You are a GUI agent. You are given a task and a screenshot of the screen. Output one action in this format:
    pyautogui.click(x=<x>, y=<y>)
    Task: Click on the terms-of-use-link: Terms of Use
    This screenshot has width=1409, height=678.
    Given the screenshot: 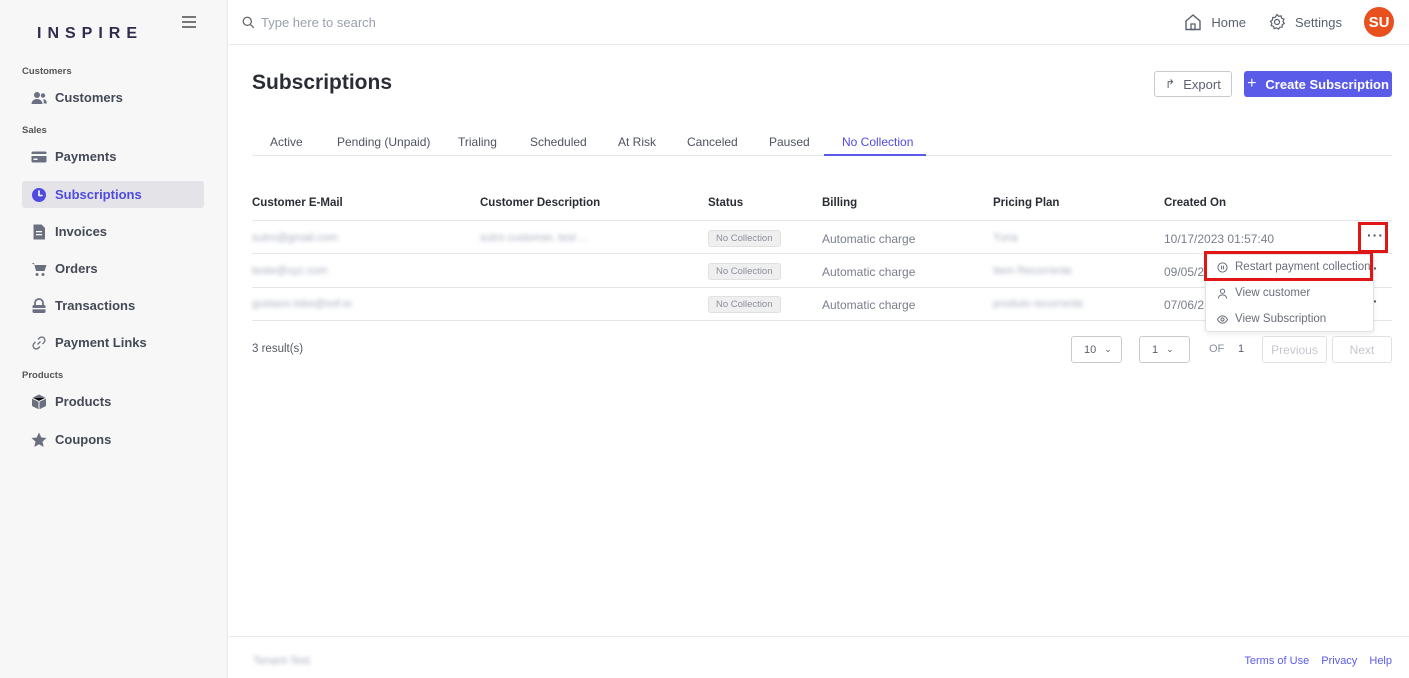 What is the action you would take?
    pyautogui.click(x=1276, y=661)
    